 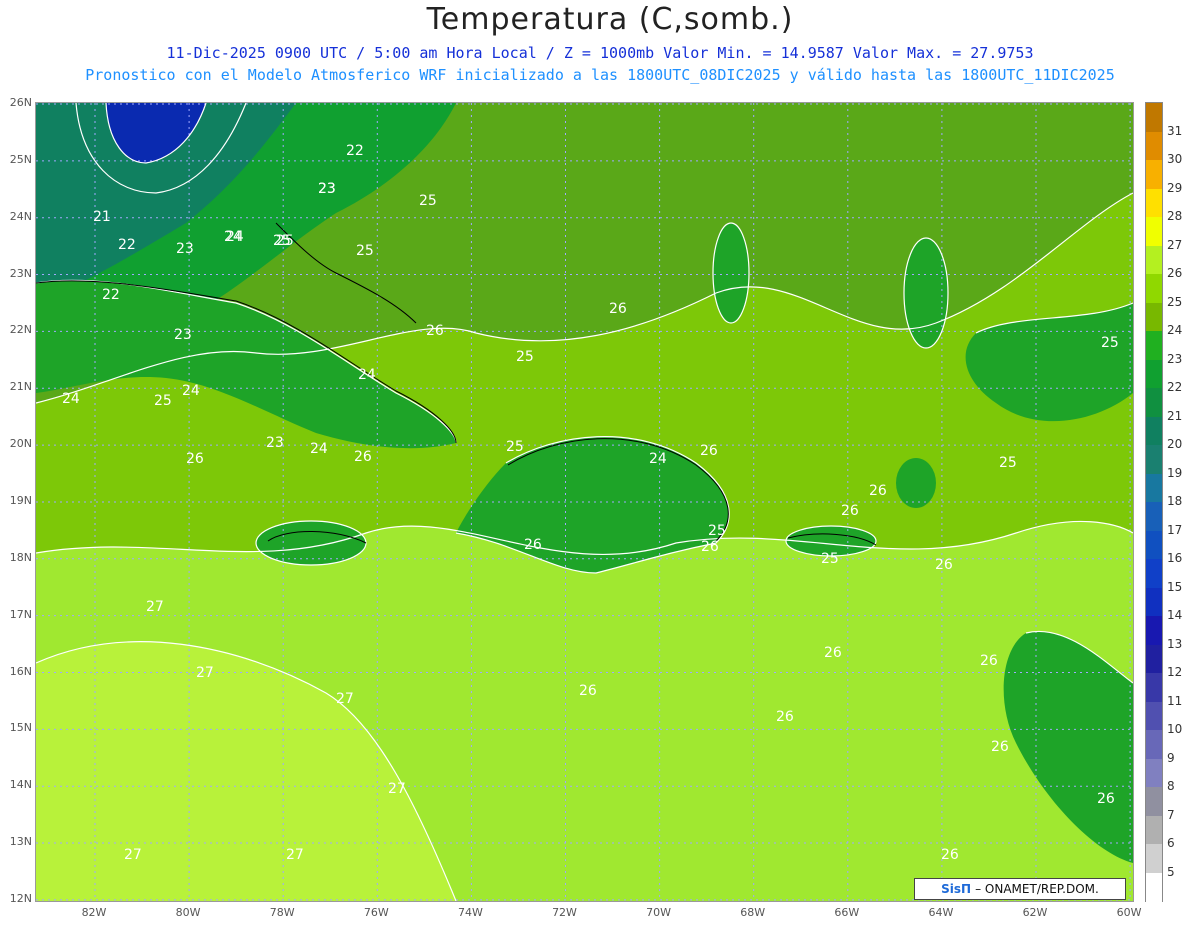 I want to click on color-scale-label: 21, so click(x=1175, y=415).